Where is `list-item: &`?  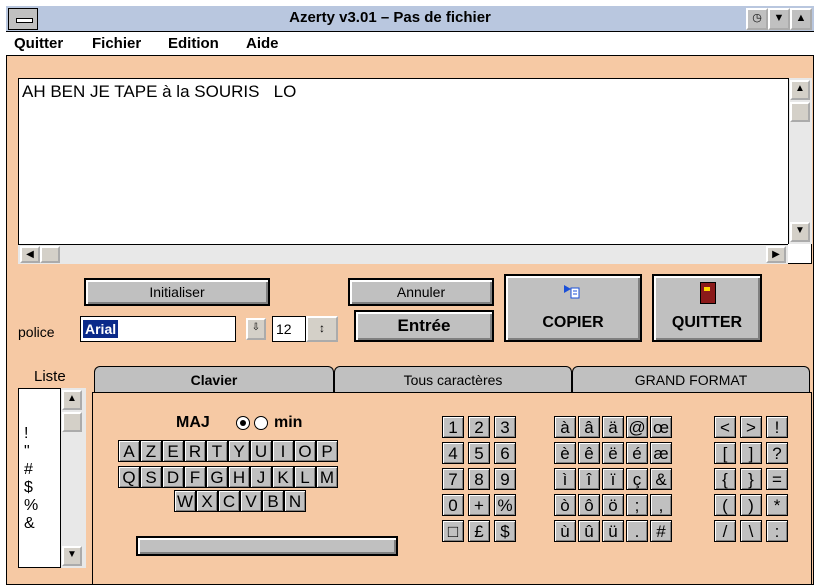 list-item: & is located at coordinates (29, 524).